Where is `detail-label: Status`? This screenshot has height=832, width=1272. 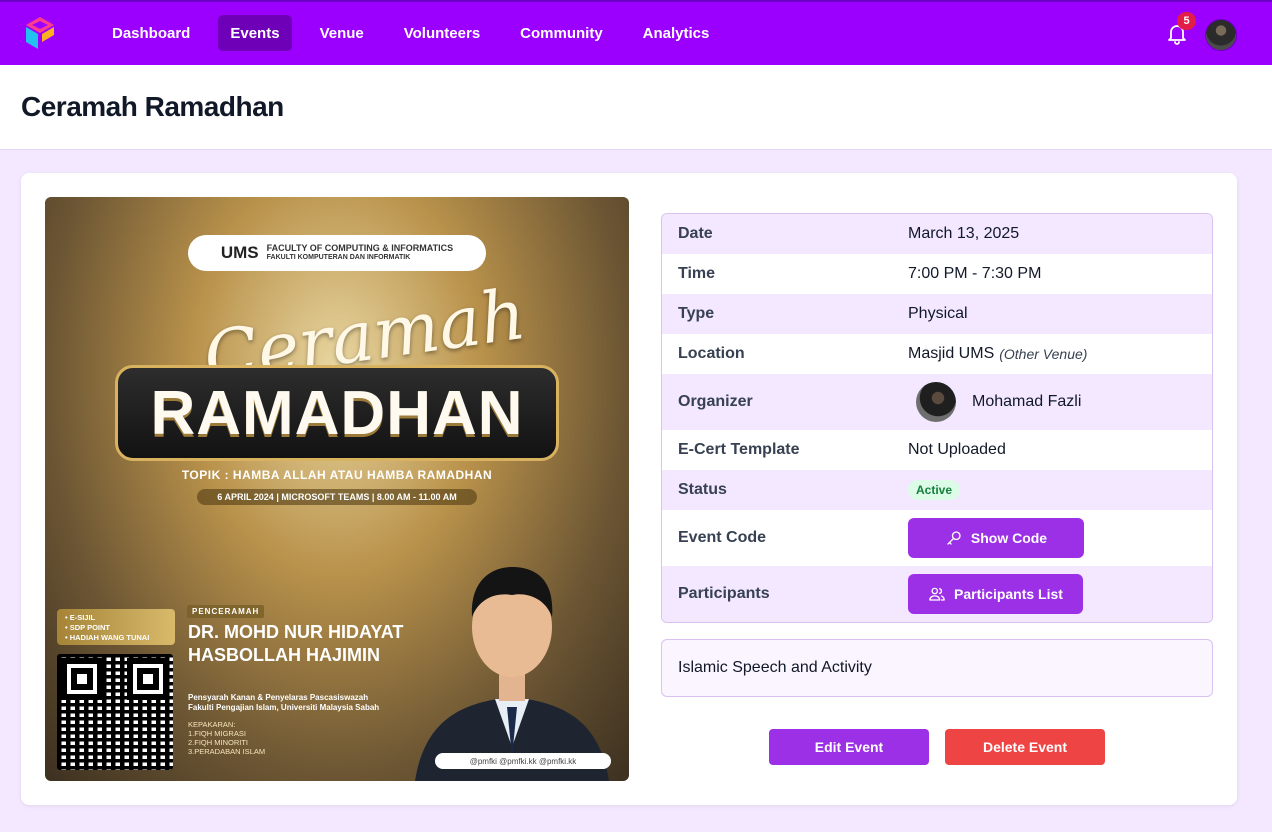
detail-label: Status is located at coordinates (702, 489).